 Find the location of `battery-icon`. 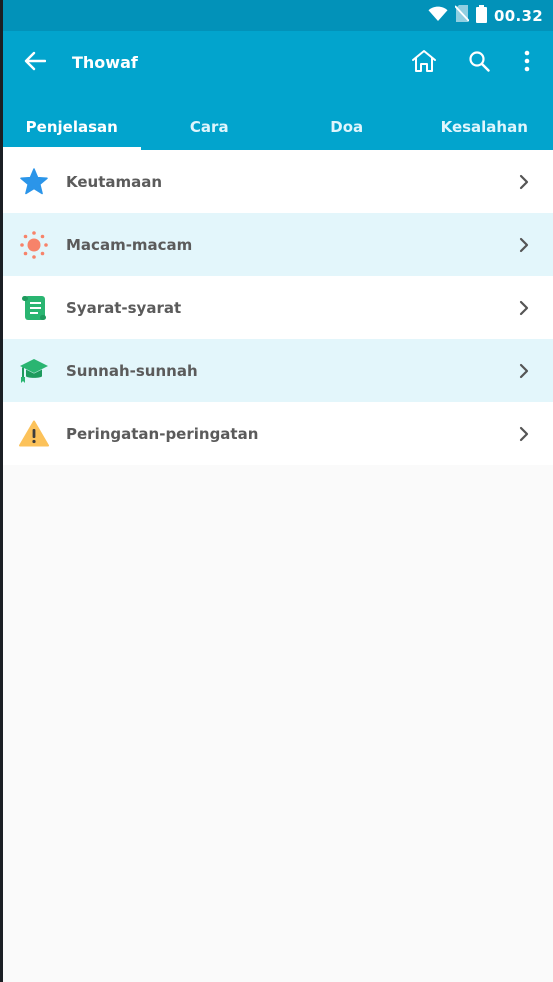

battery-icon is located at coordinates (482, 15).